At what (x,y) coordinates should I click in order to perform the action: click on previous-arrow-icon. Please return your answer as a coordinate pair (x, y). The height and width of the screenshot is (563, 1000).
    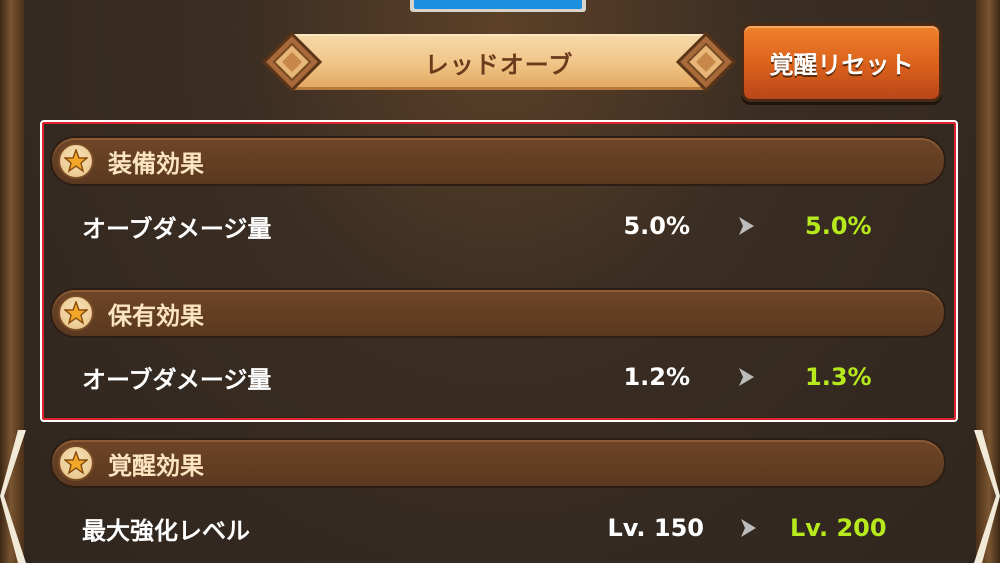
    Looking at the image, I should click on (14, 496).